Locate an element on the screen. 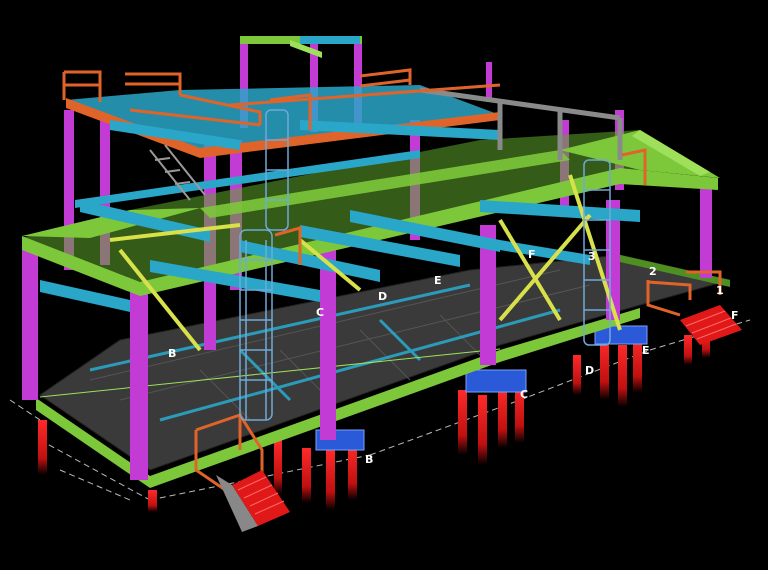 The width and height of the screenshot is (768, 570). label-c-front: C is located at coordinates (524, 394).